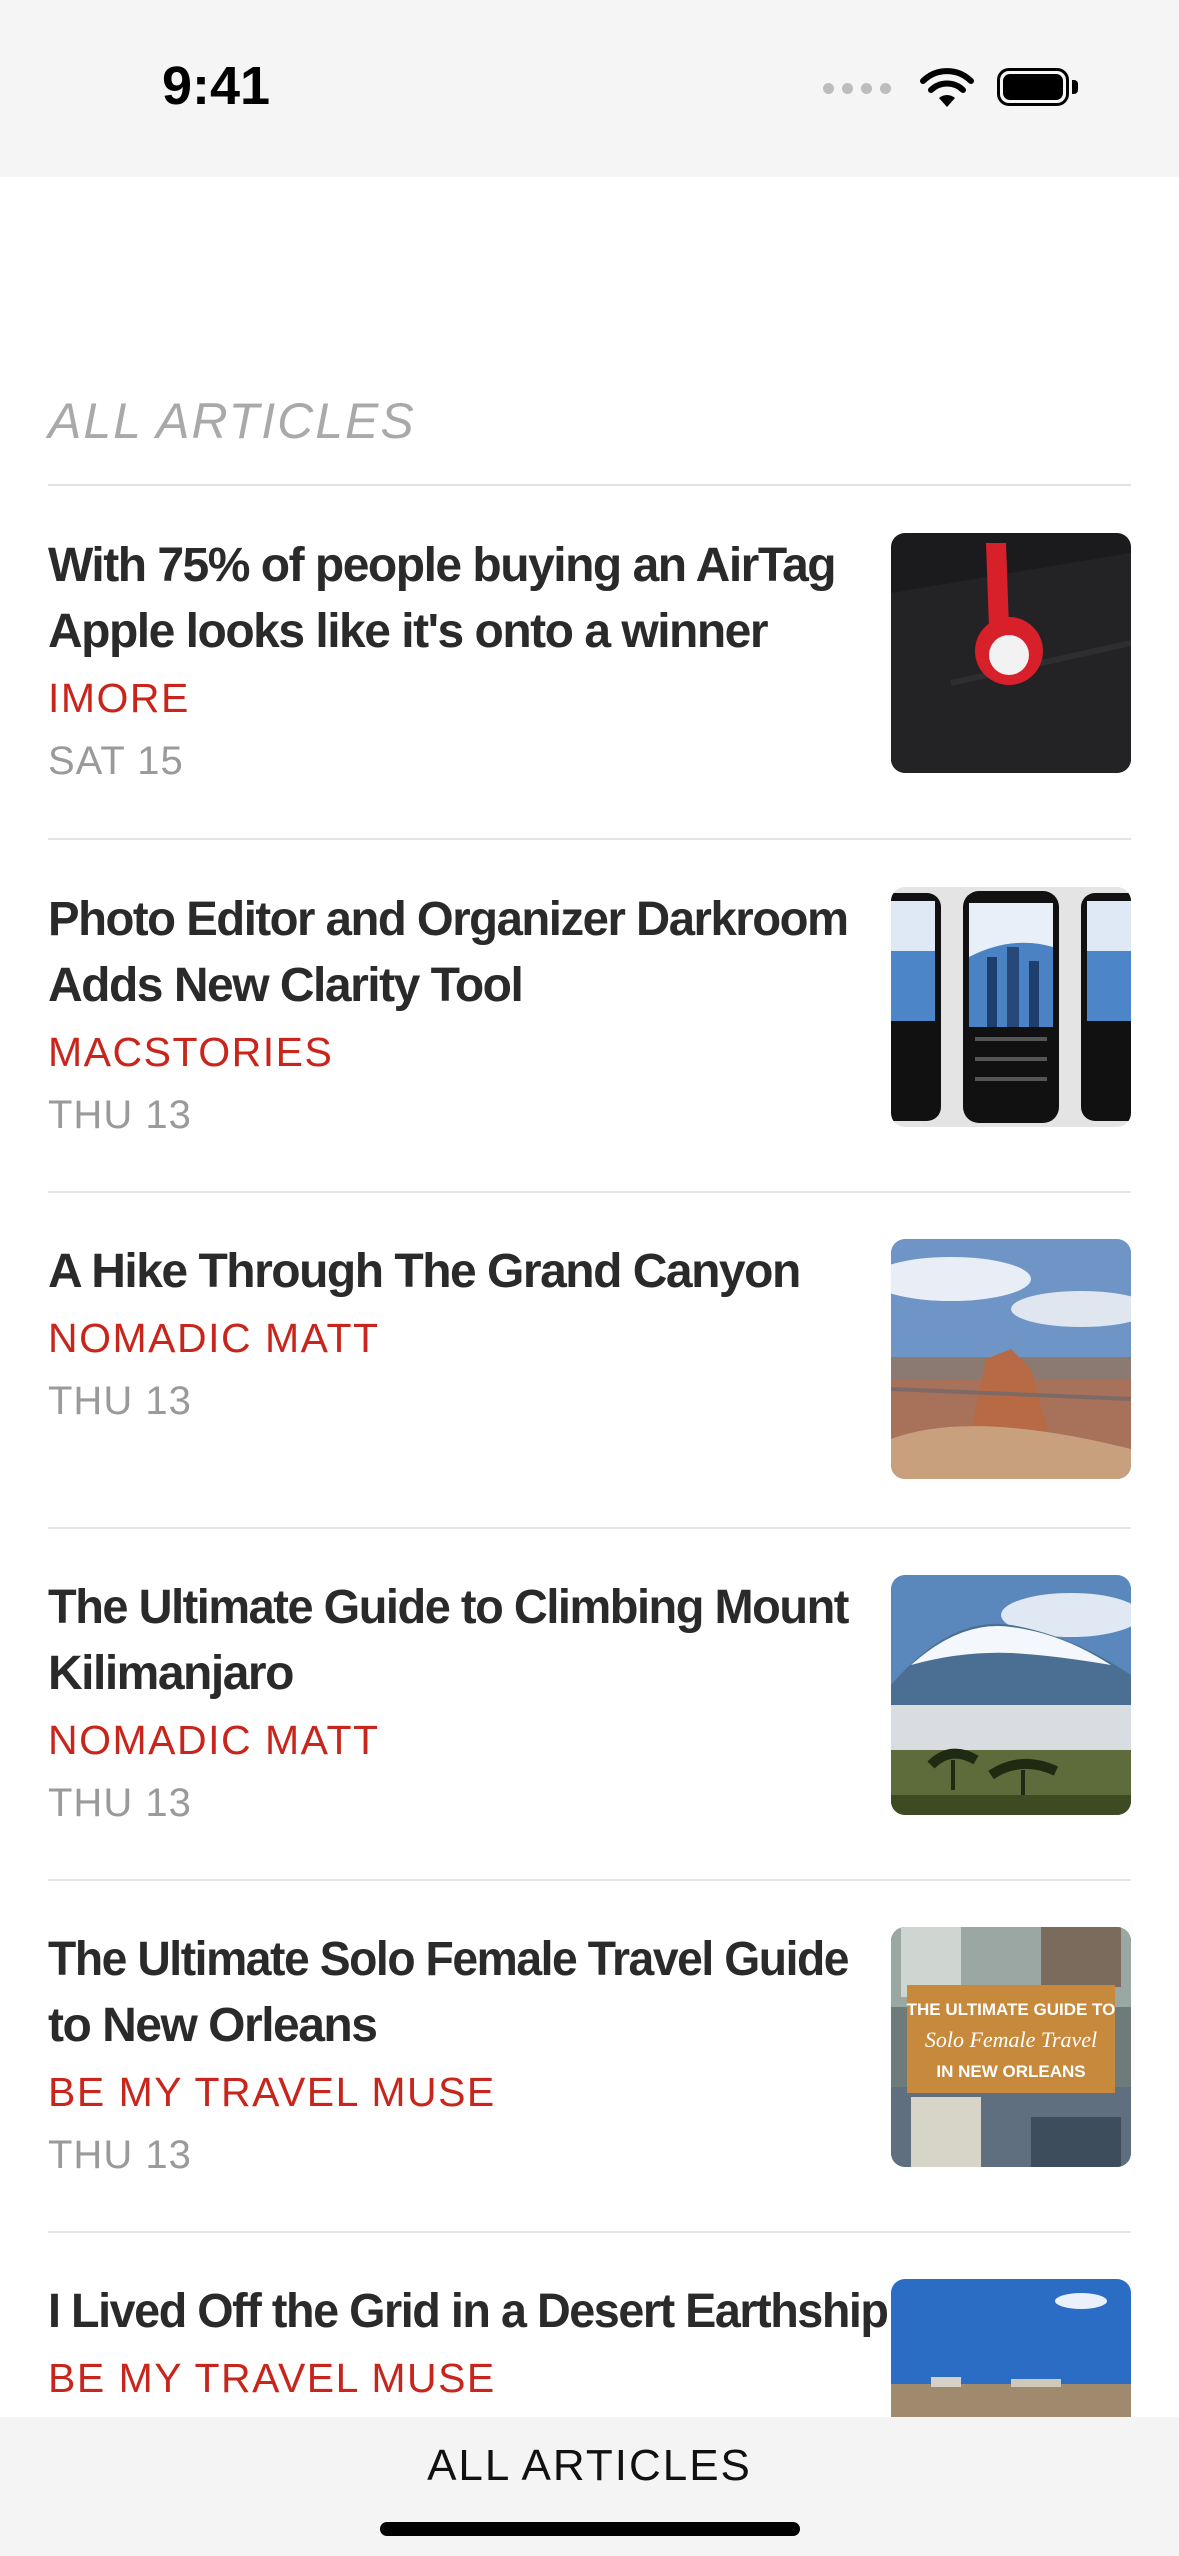 The width and height of the screenshot is (1179, 2556). I want to click on thumbnail-caption: THE ULTIMATE GUIDE TO, so click(1011, 2009).